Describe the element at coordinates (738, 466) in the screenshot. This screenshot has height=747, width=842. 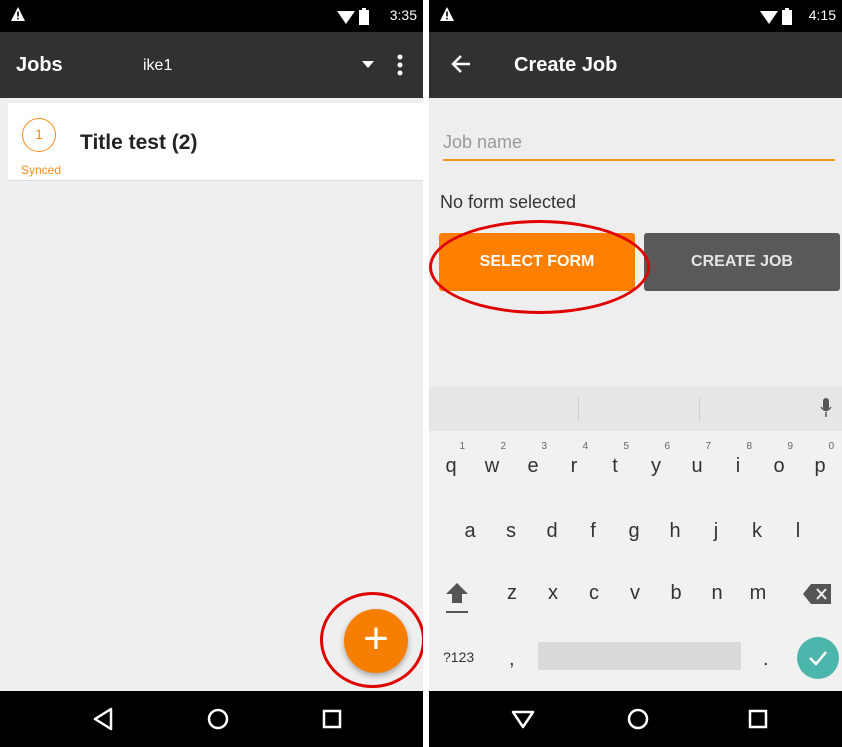
I see `key-label: i` at that location.